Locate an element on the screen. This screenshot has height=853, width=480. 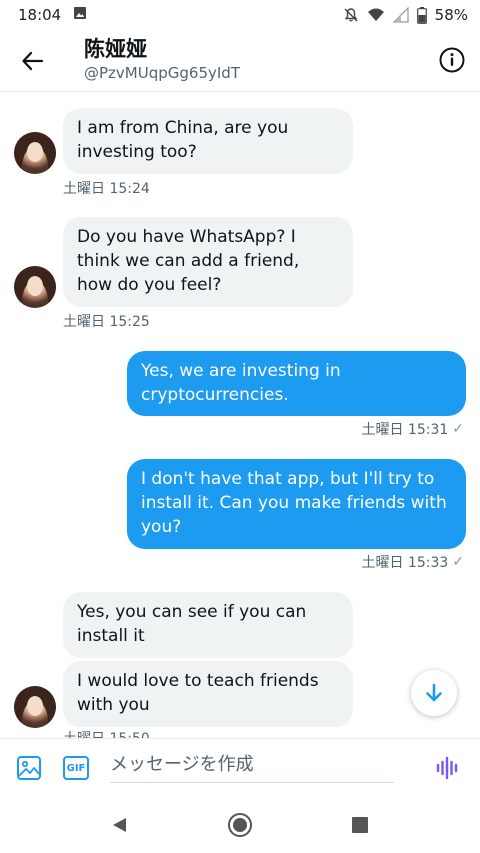
voice-message-icon is located at coordinates (447, 768).